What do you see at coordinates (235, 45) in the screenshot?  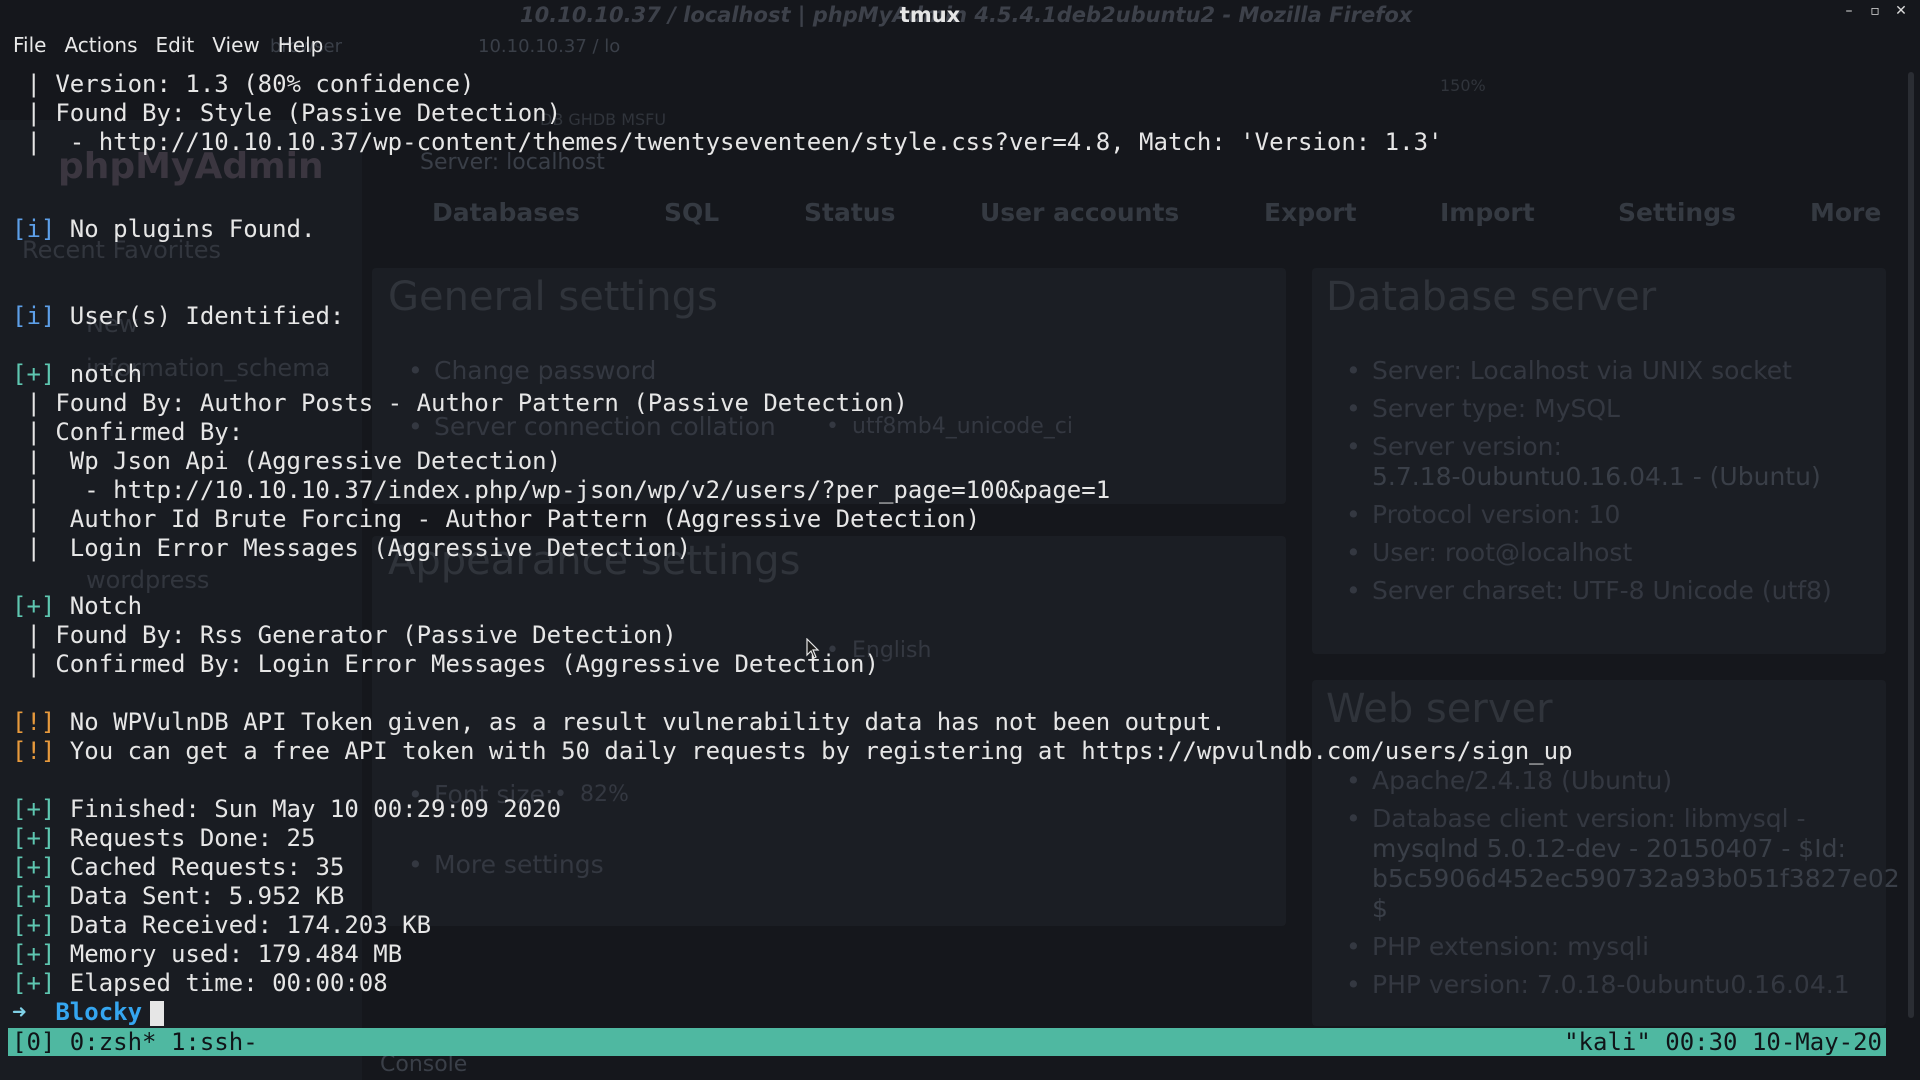 I see `menu-view: View` at bounding box center [235, 45].